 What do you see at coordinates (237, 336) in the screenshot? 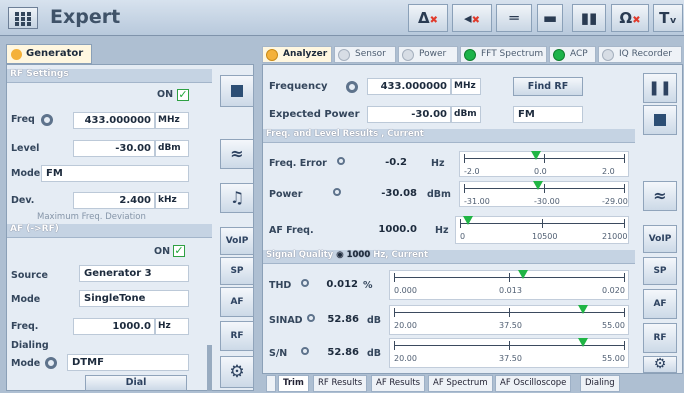
I see `rf-button: RF` at bounding box center [237, 336].